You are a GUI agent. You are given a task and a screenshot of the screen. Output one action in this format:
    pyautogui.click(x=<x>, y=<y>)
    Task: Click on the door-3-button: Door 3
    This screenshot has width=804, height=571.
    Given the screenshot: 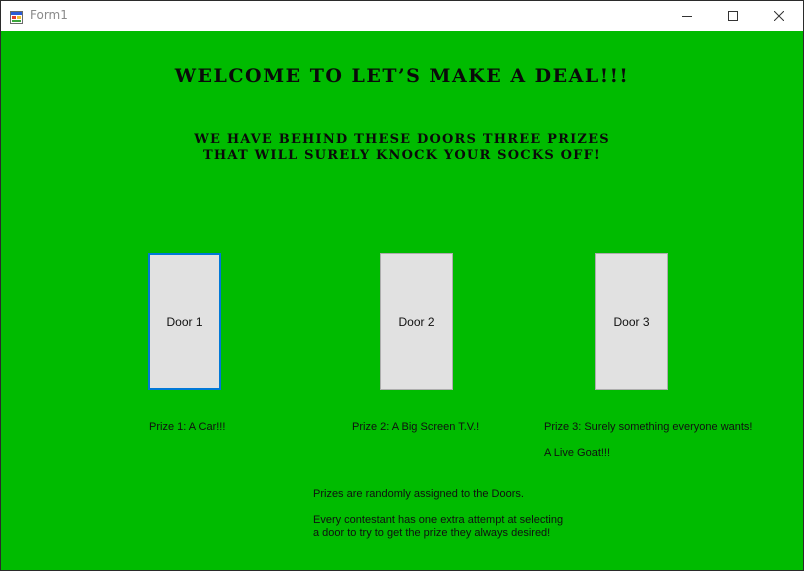 What is the action you would take?
    pyautogui.click(x=631, y=321)
    